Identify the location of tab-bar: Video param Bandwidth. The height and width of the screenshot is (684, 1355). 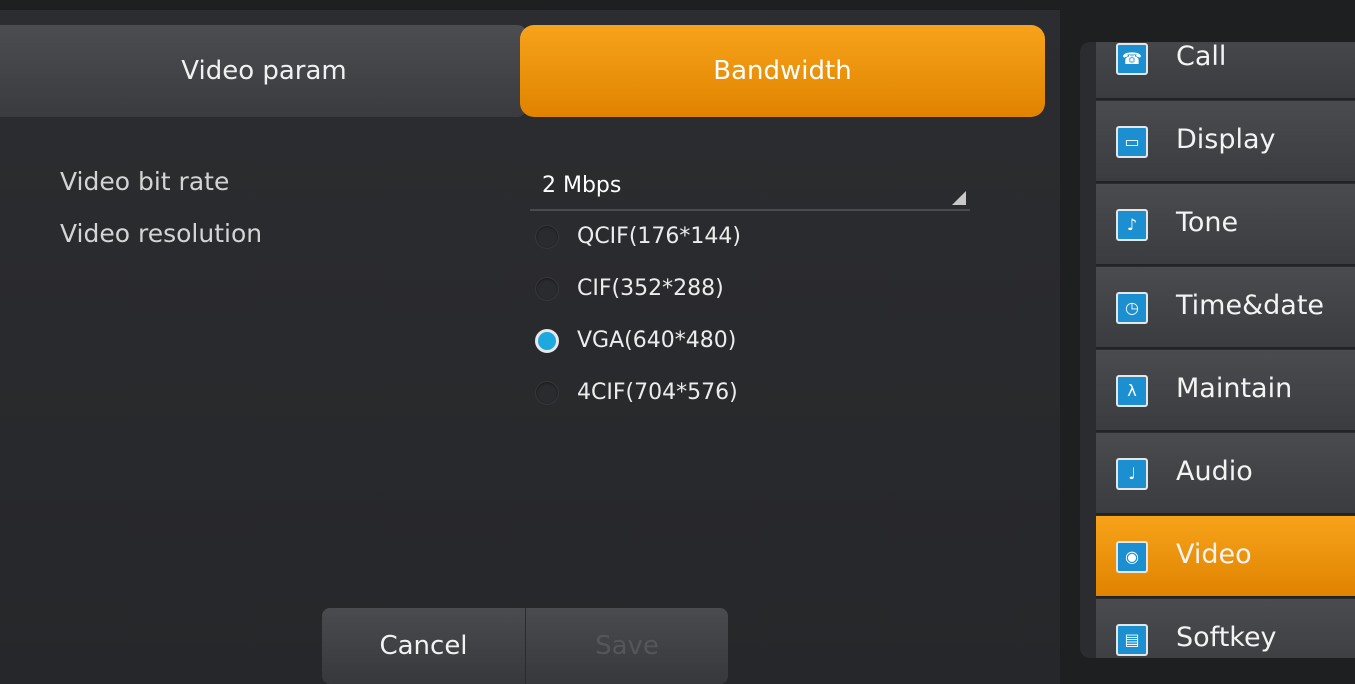
(522, 71).